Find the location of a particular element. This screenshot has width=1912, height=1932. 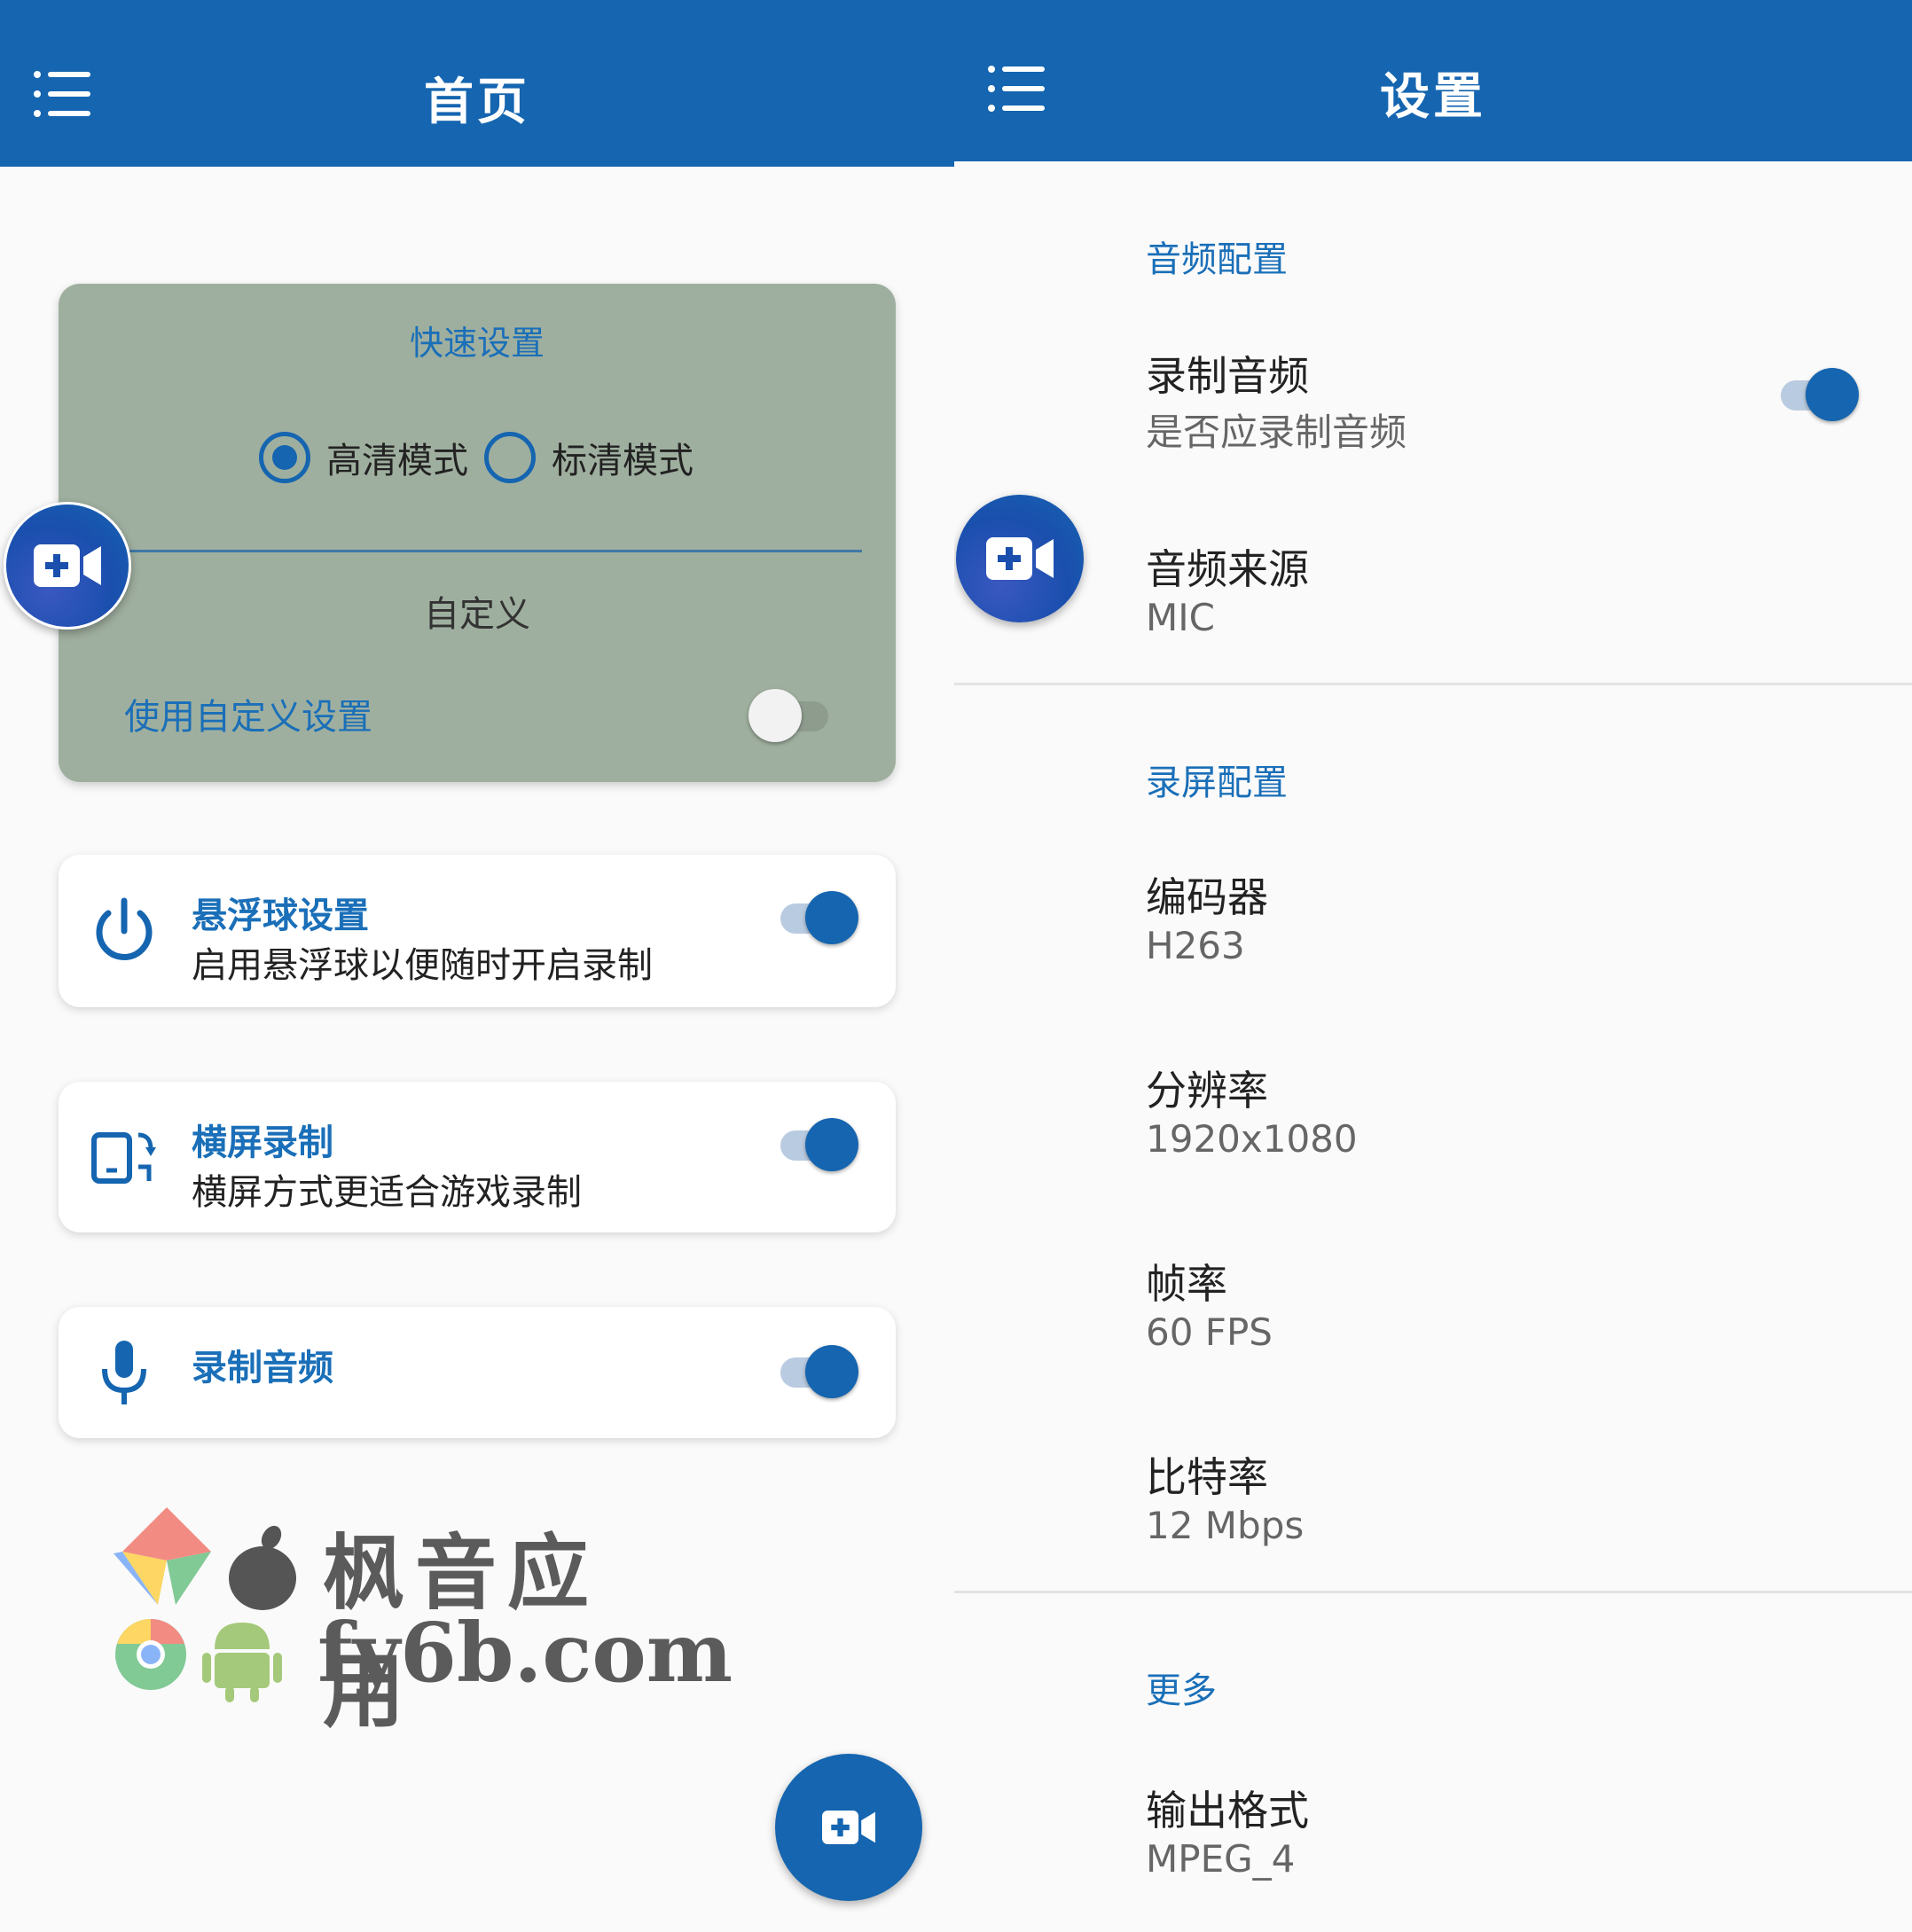

start-recording-fab is located at coordinates (848, 1827).